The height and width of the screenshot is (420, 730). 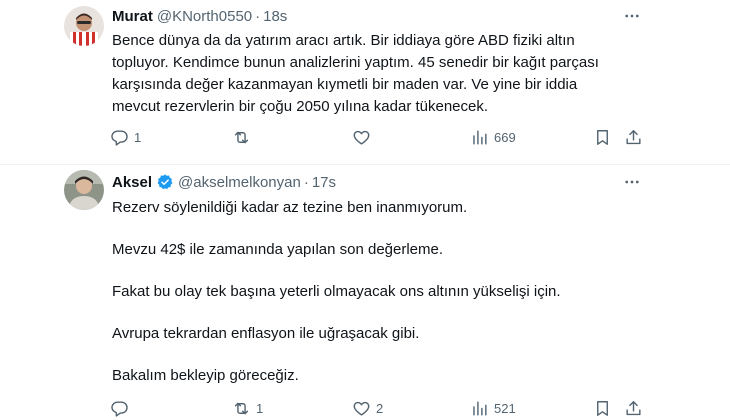 I want to click on retweet-button: 1, so click(x=247, y=408).